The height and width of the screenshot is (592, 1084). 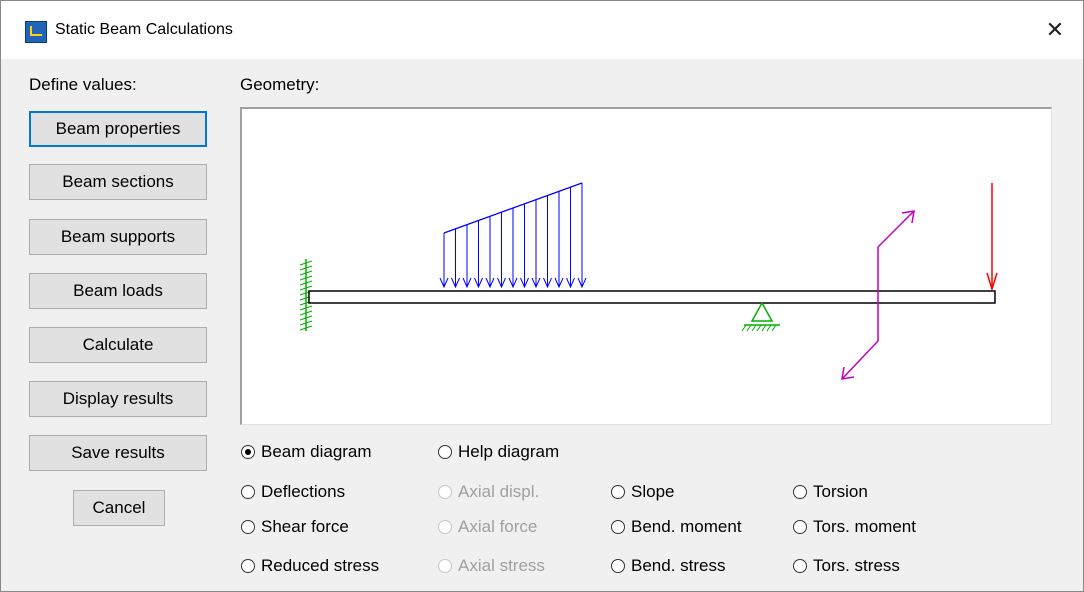 I want to click on radio-torsion: Torsion, so click(x=830, y=492).